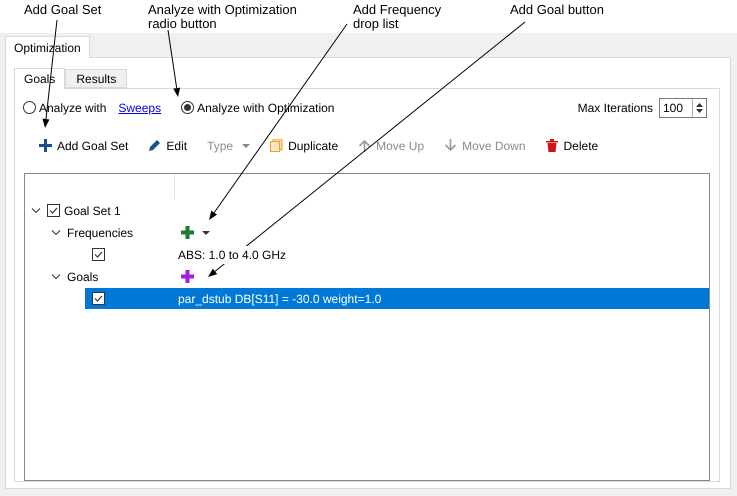 This screenshot has width=737, height=496. Describe the element at coordinates (572, 145) in the screenshot. I see `toolbar-button: Delete` at that location.